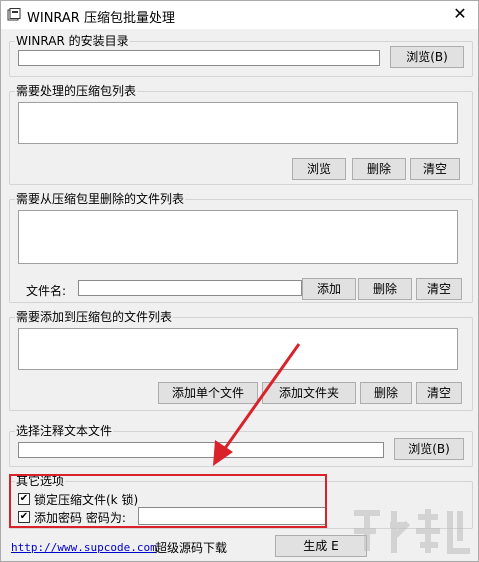 This screenshot has width=479, height=562. Describe the element at coordinates (429, 449) in the screenshot. I see `comment-file-browse-button: 浏览(B)` at that location.